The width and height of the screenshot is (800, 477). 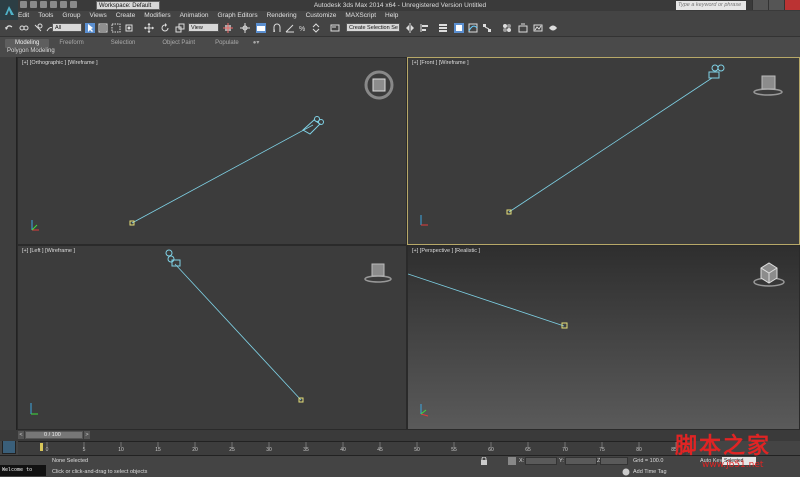 I want to click on render-setup-icon, so click(x=523, y=28).